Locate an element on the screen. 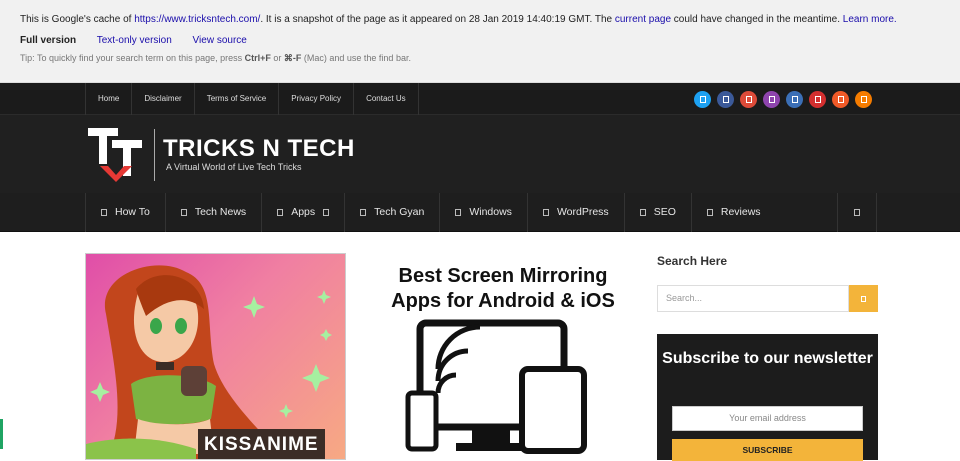 The image size is (960, 461). learn-more-link: Learn more. is located at coordinates (870, 19).